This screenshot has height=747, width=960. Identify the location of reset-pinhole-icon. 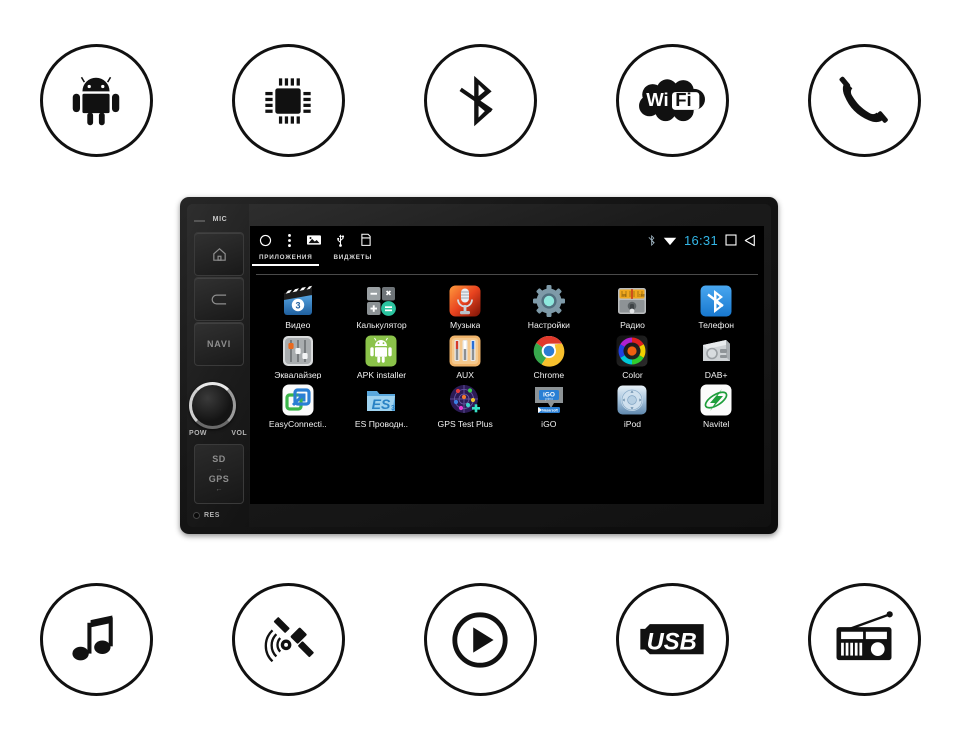
(196, 515).